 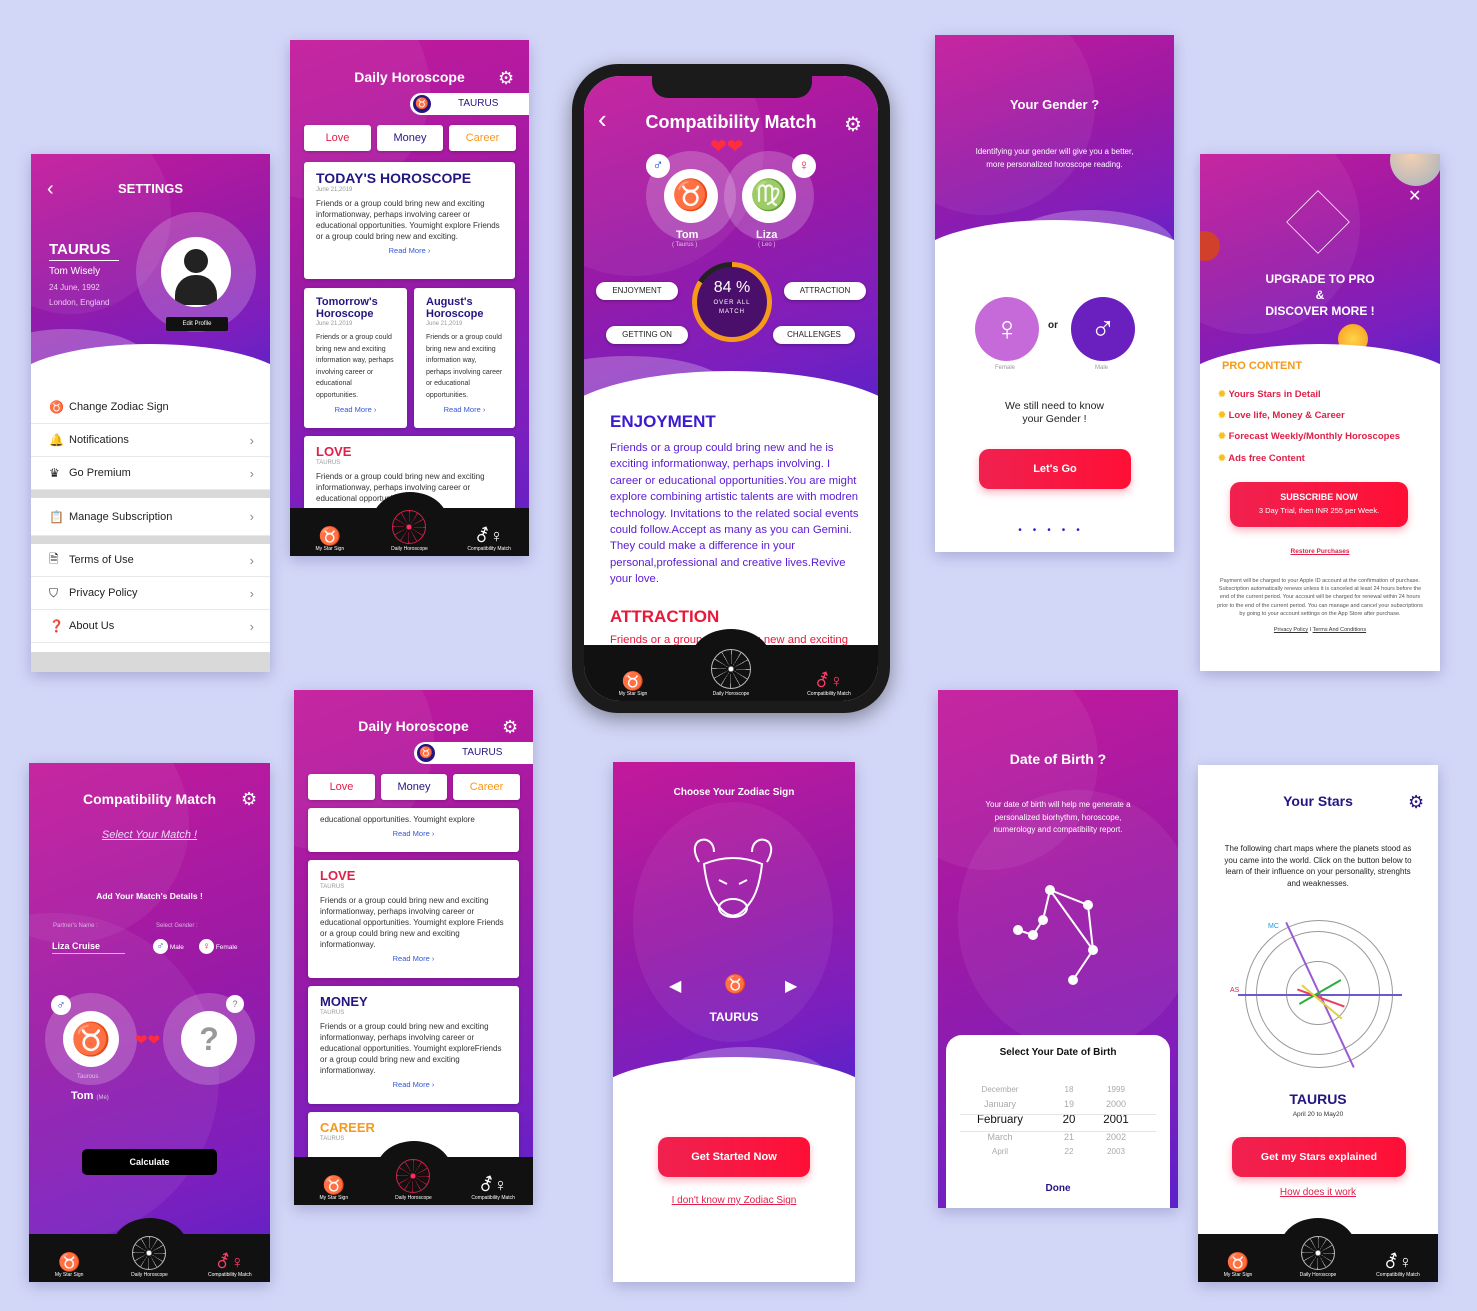 I want to click on next-sign-button: ▶, so click(x=791, y=986).